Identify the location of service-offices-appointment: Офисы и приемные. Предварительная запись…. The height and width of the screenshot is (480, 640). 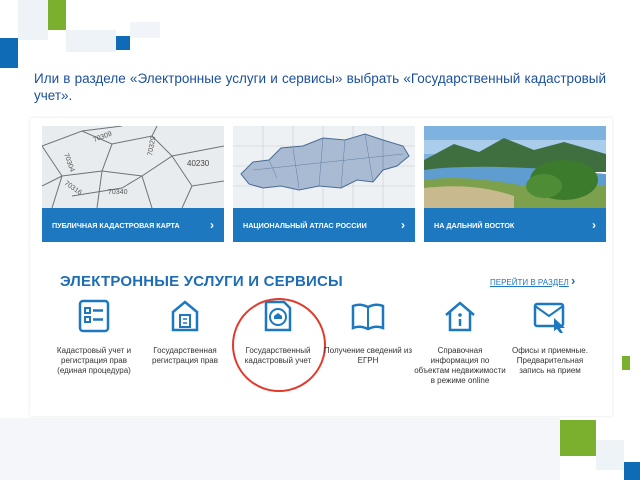
(550, 337).